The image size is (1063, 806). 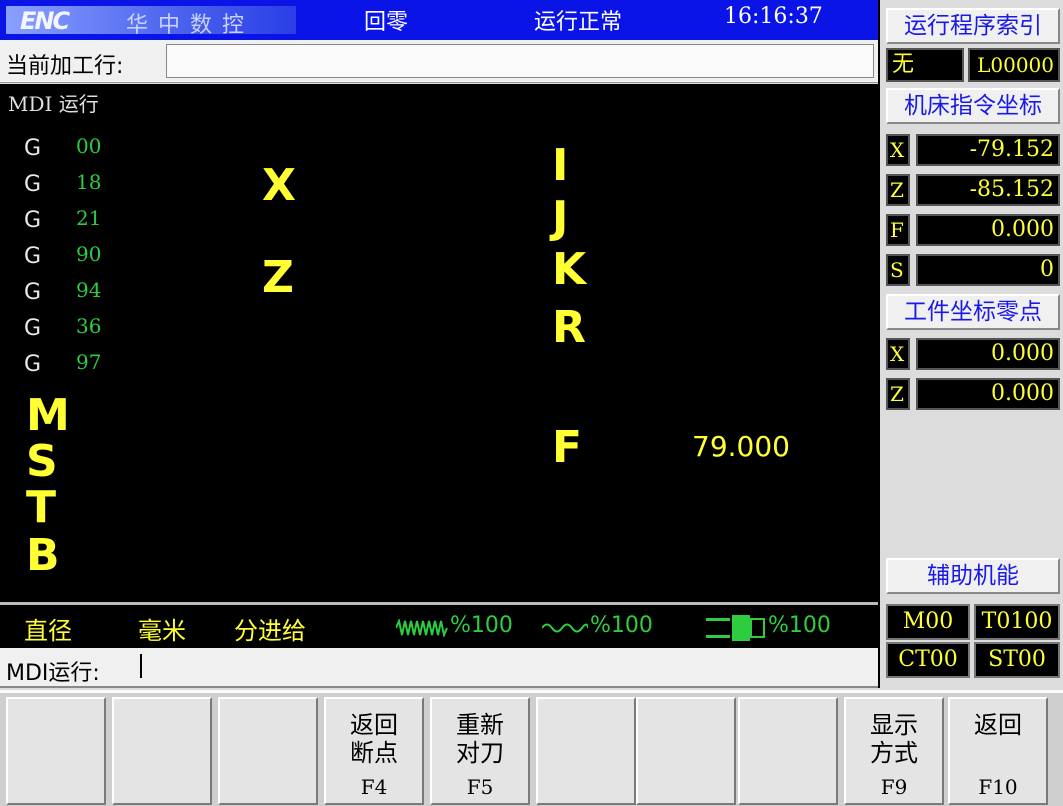 I want to click on gcode-value: 18, so click(x=89, y=182).